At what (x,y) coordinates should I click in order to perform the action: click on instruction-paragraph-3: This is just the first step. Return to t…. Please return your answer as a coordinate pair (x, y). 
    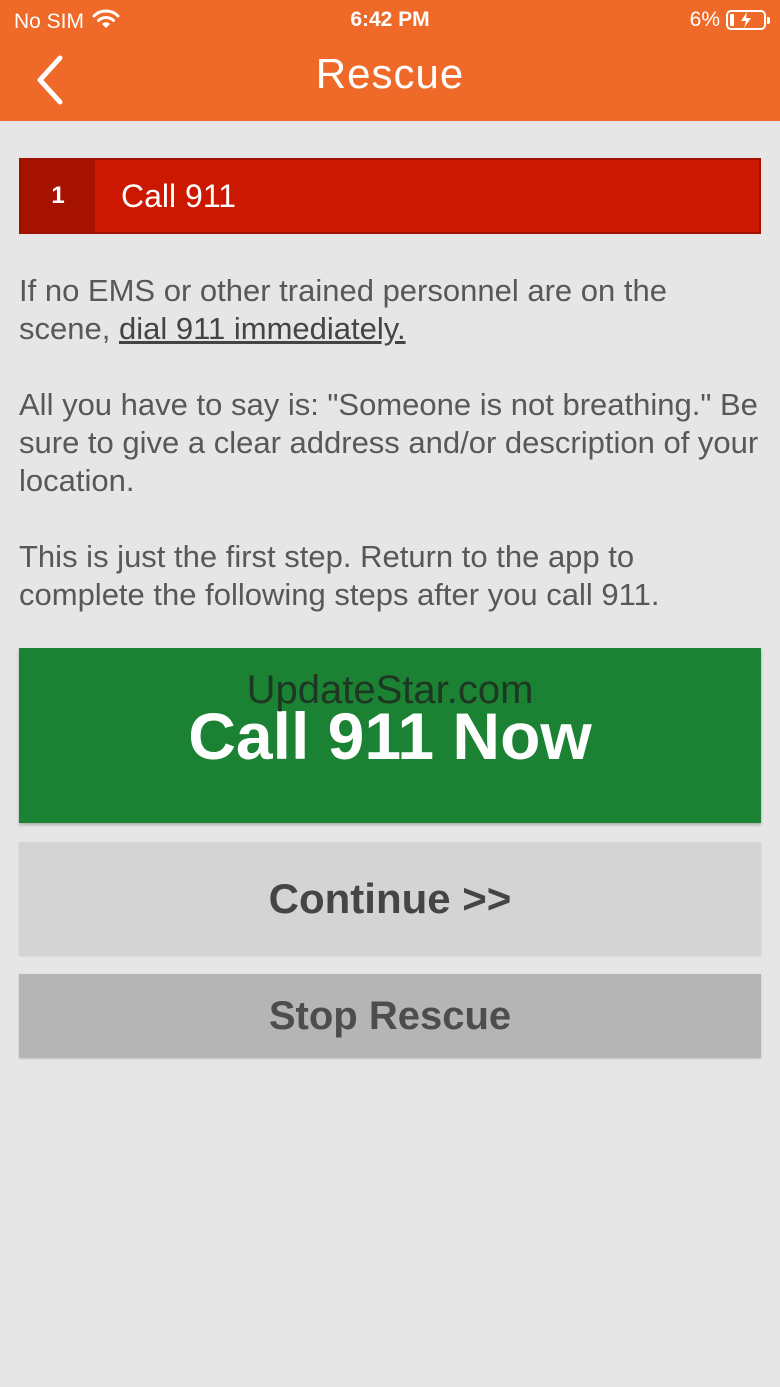
    Looking at the image, I should click on (339, 575).